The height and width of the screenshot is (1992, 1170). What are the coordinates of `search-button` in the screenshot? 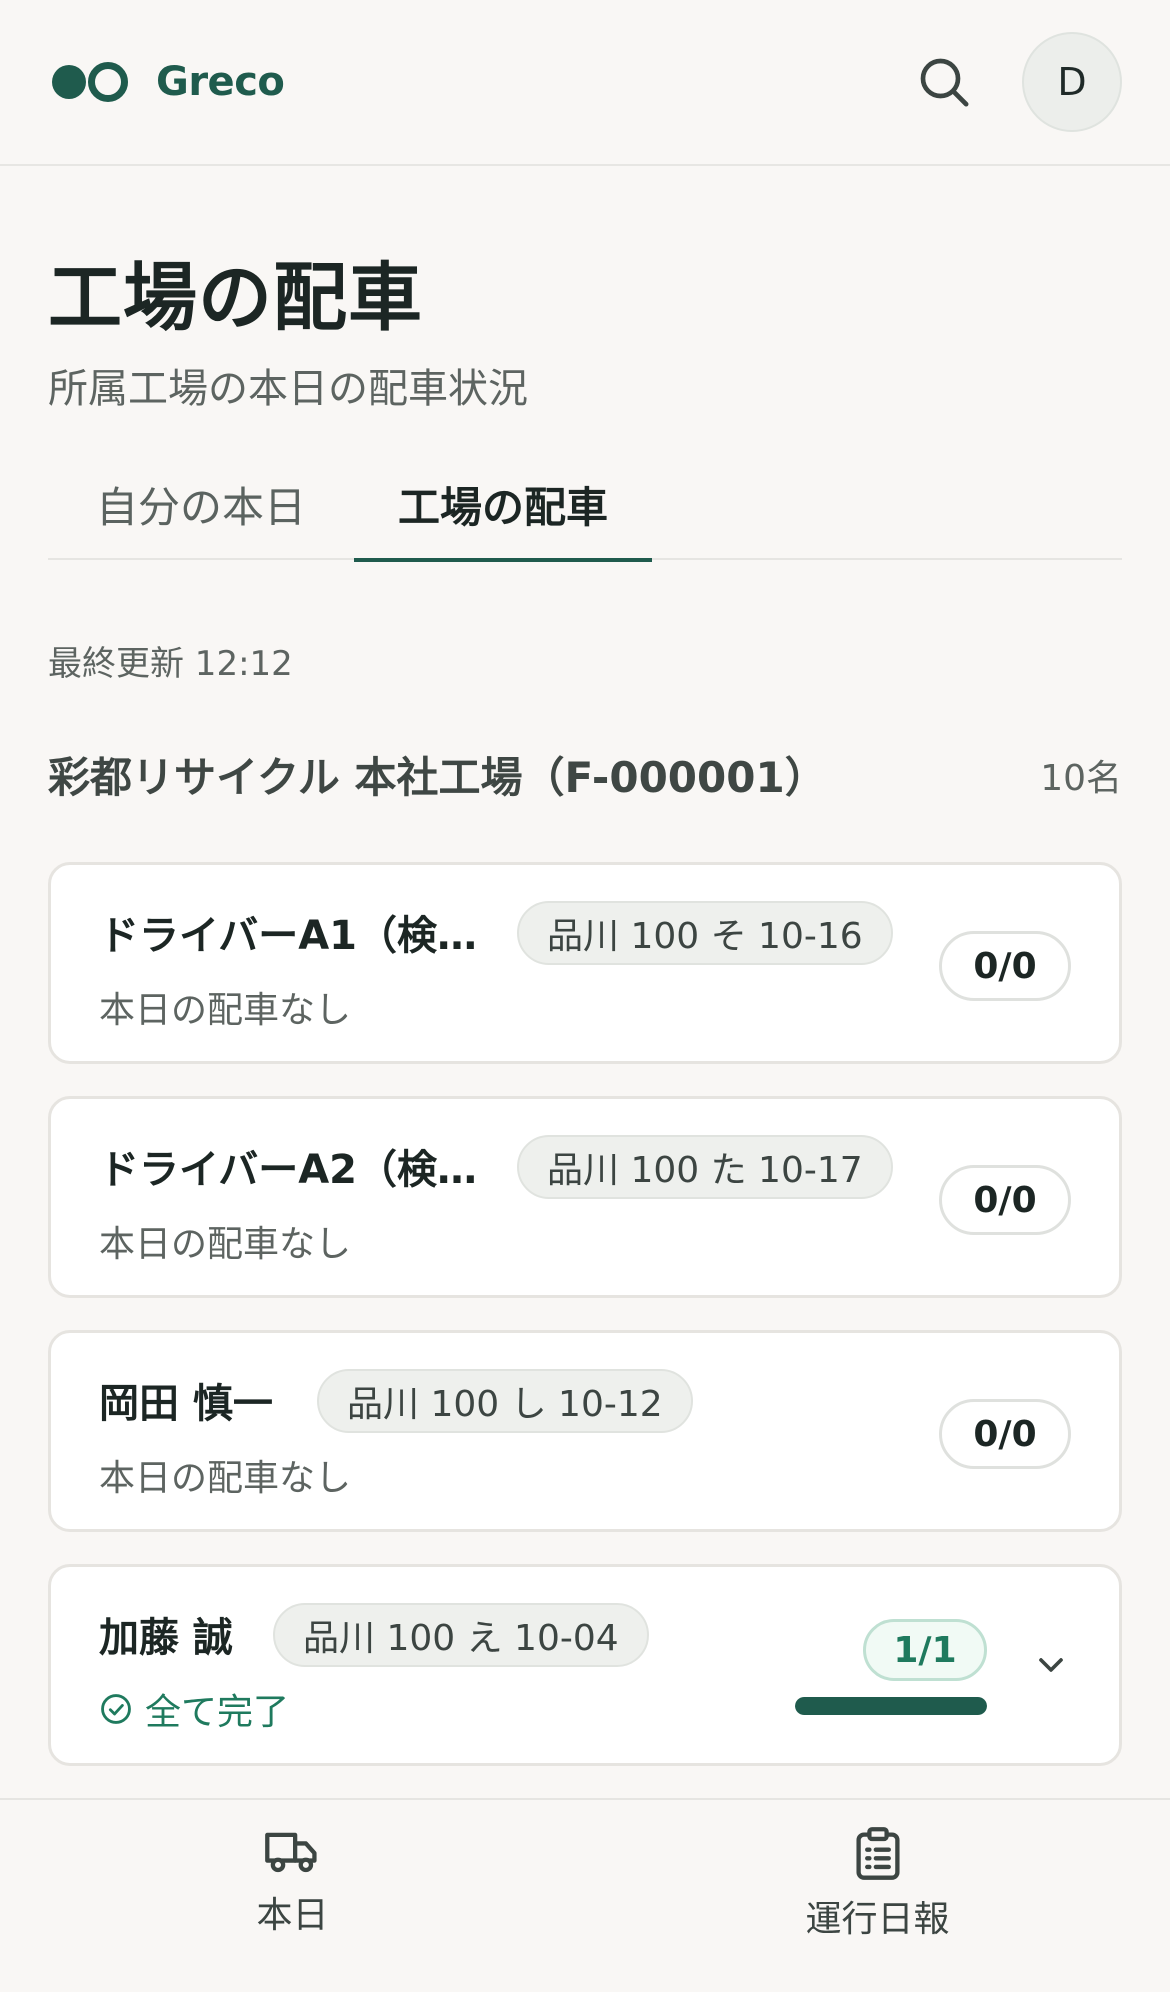 It's located at (944, 82).